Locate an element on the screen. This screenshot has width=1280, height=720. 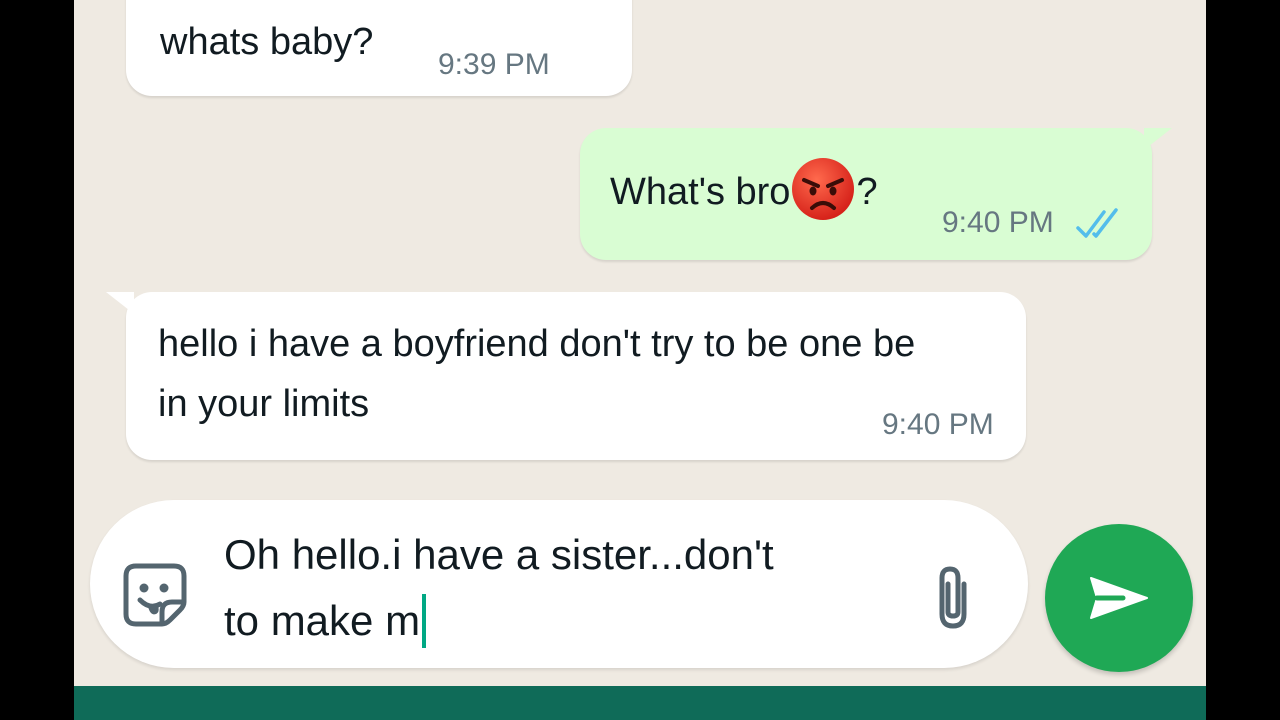
send-arrow-icon is located at coordinates (1119, 598).